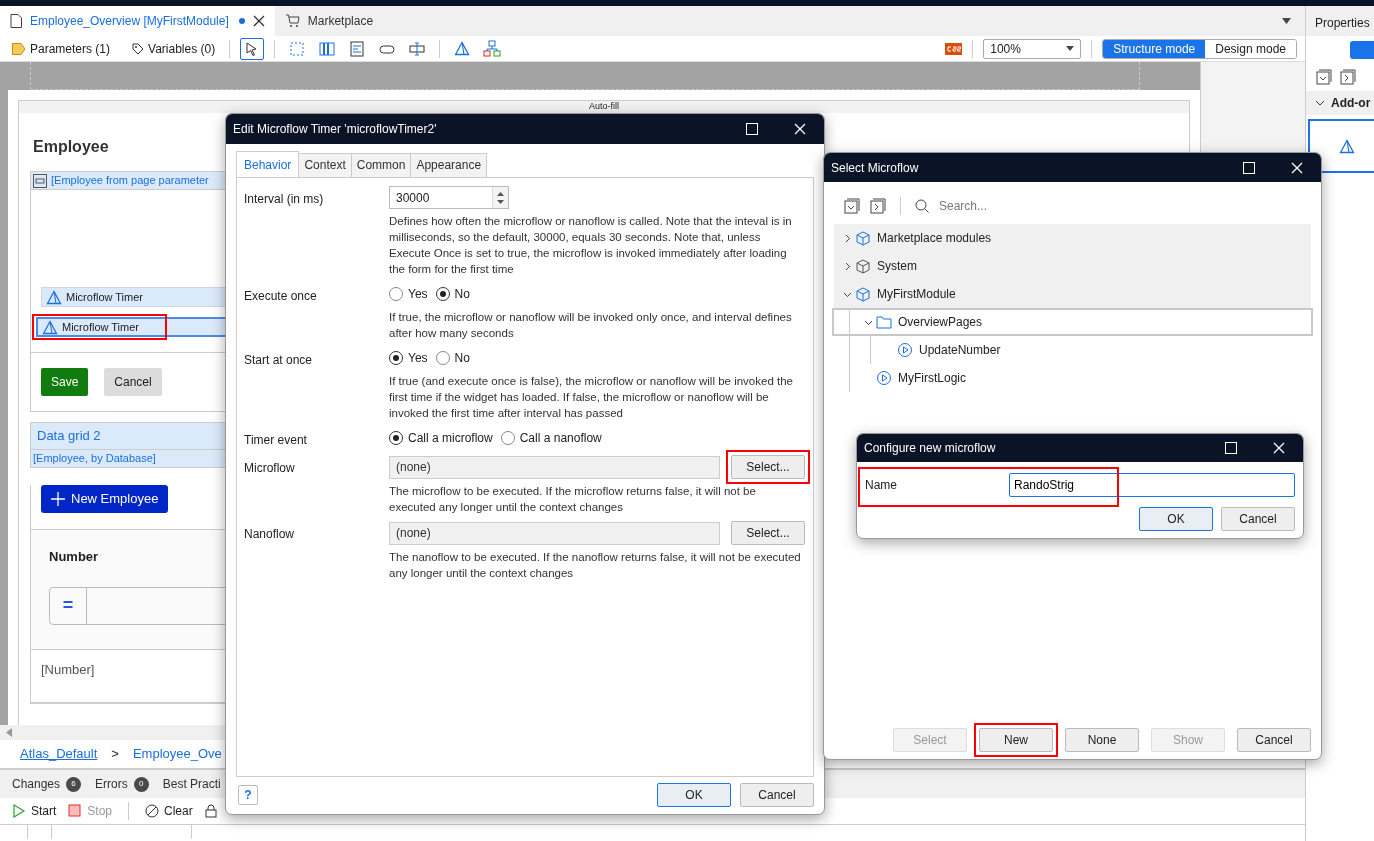  I want to click on css-icon, so click(954, 48).